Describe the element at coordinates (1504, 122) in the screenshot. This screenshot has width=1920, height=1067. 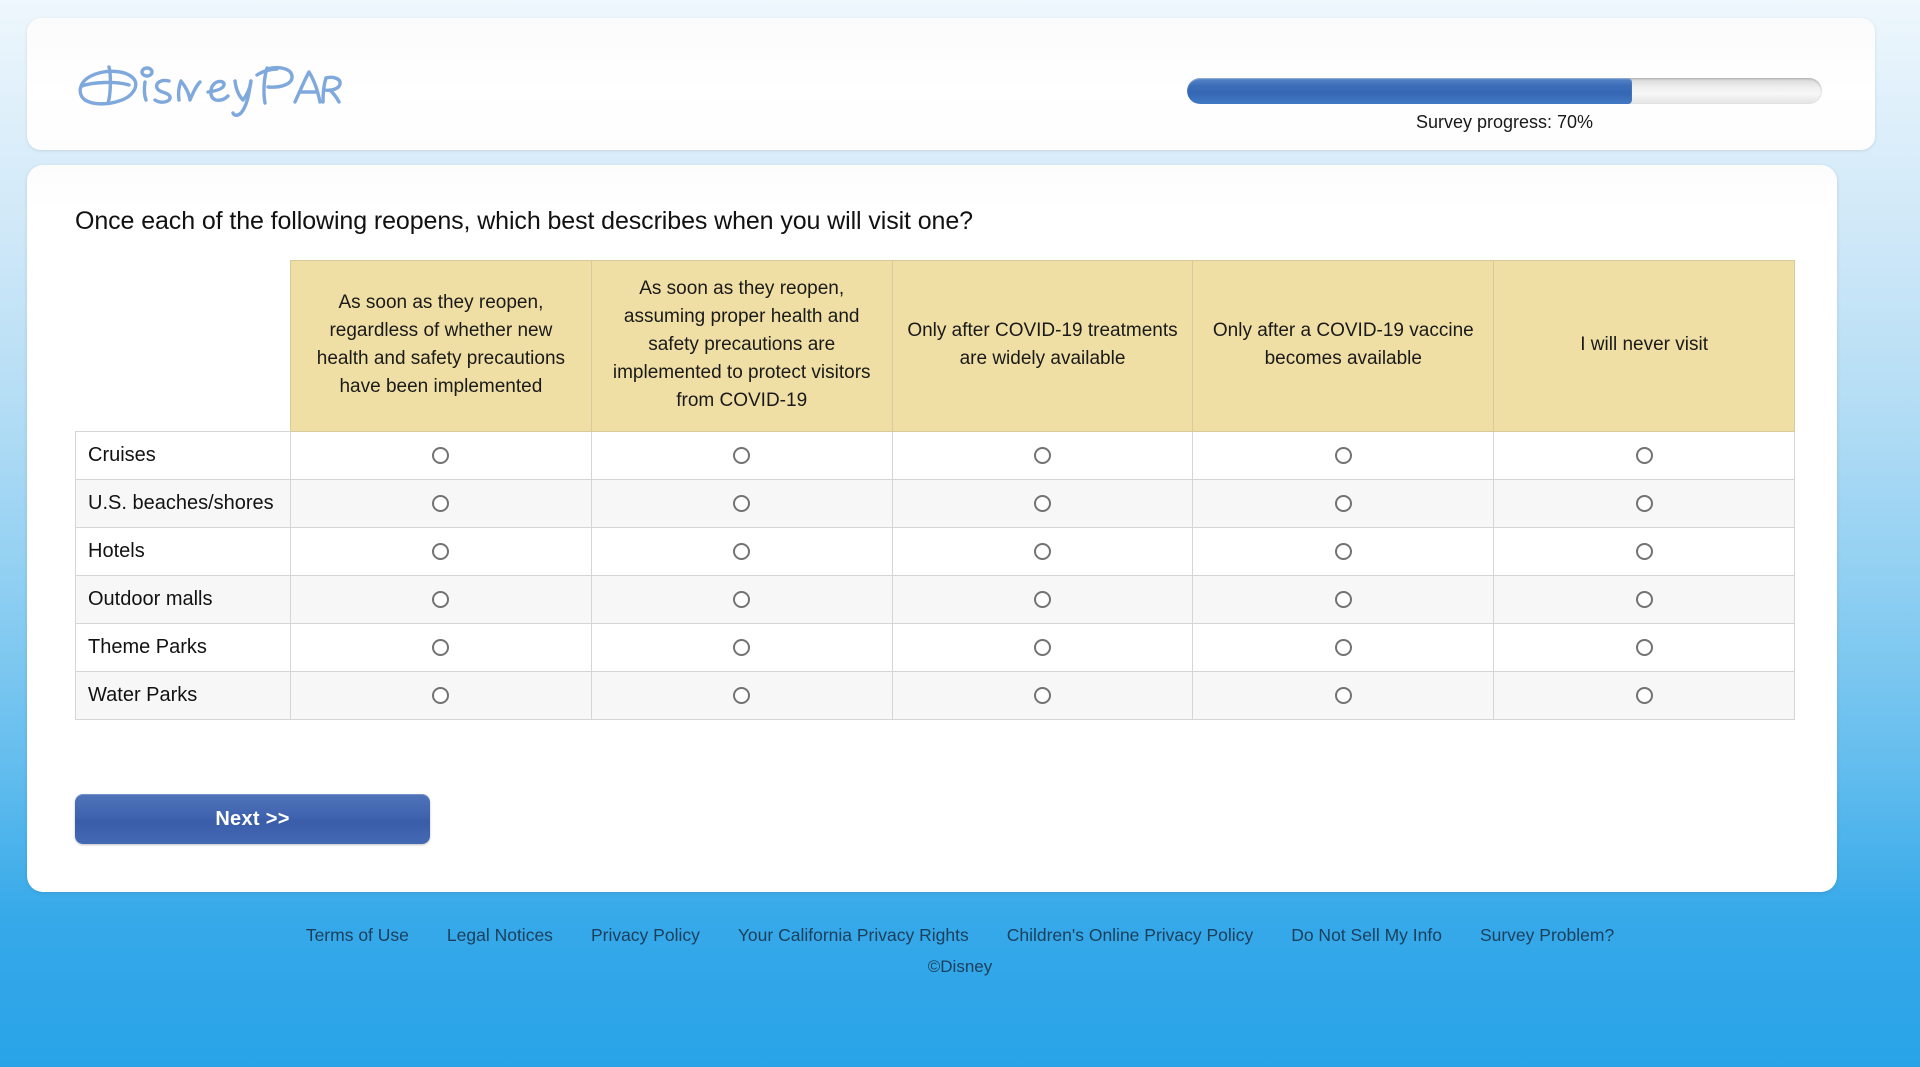
I see `progress-label: Survey progress: 70%` at that location.